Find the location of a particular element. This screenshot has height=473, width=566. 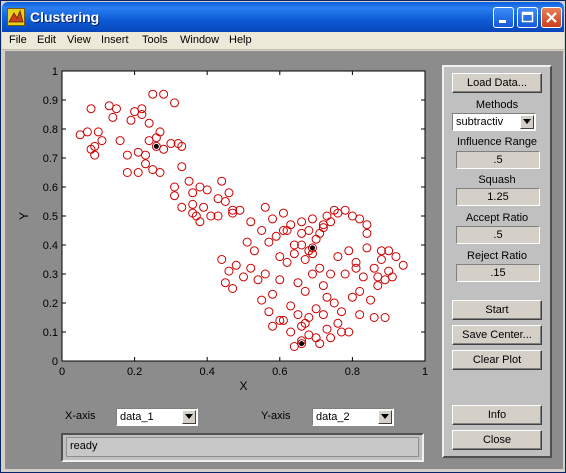

x-tick-label: 0.2 is located at coordinates (134, 372).